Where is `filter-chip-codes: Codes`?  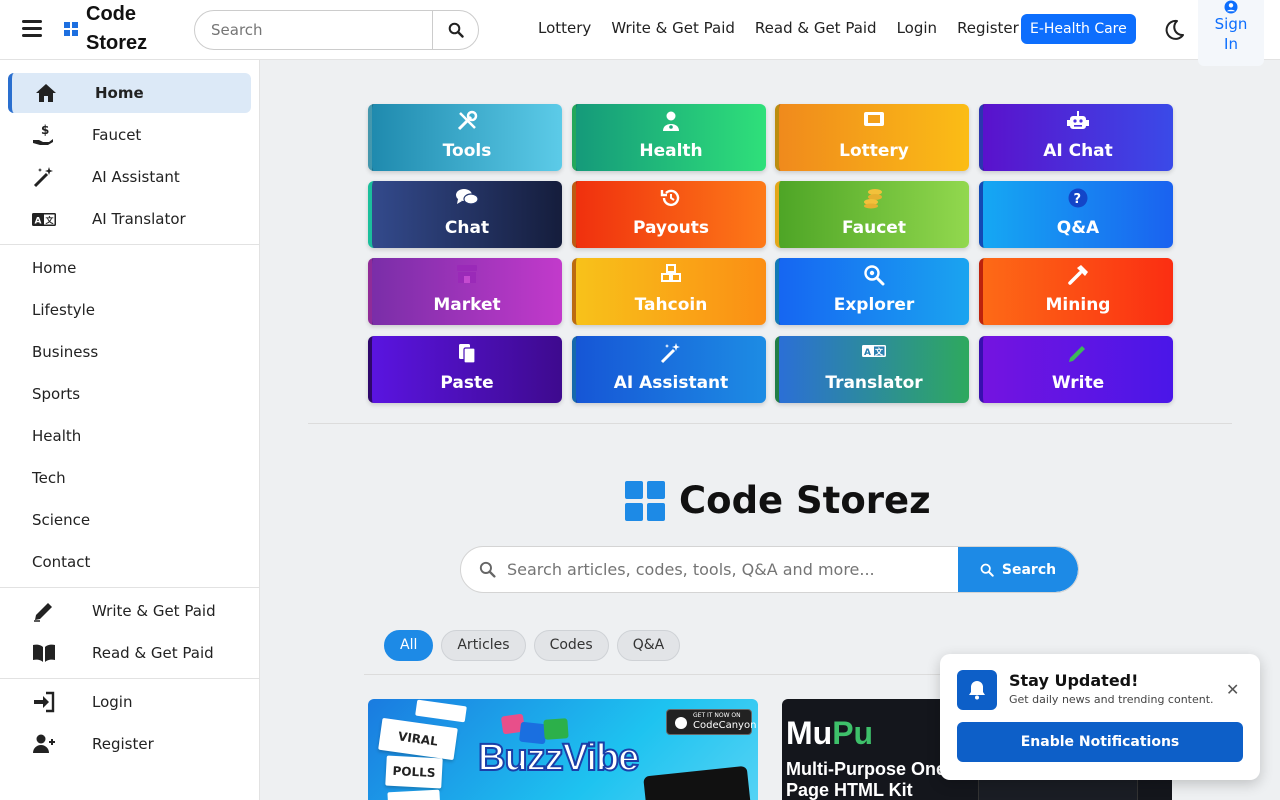
filter-chip-codes: Codes is located at coordinates (571, 645).